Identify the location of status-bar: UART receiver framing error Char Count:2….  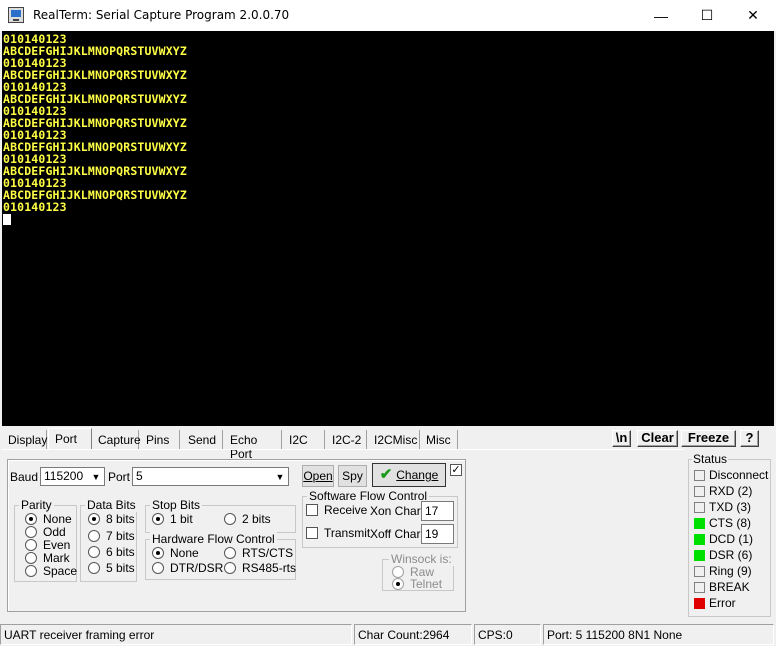
(388, 634).